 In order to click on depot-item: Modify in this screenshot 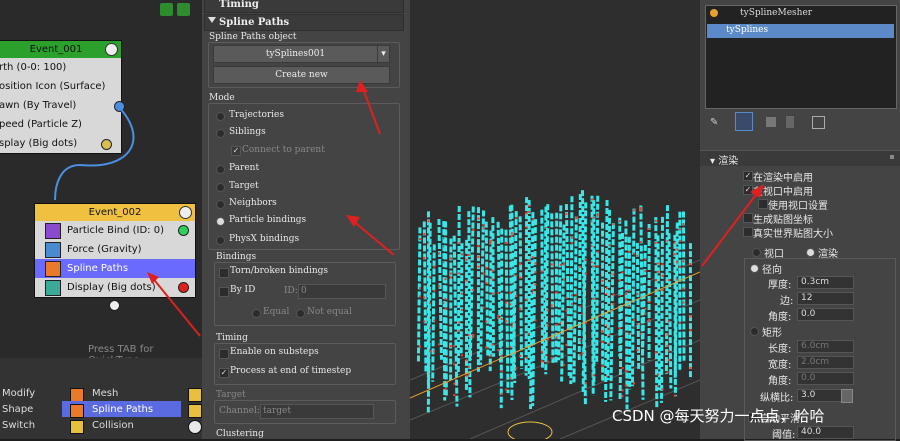, I will do `click(18, 394)`.